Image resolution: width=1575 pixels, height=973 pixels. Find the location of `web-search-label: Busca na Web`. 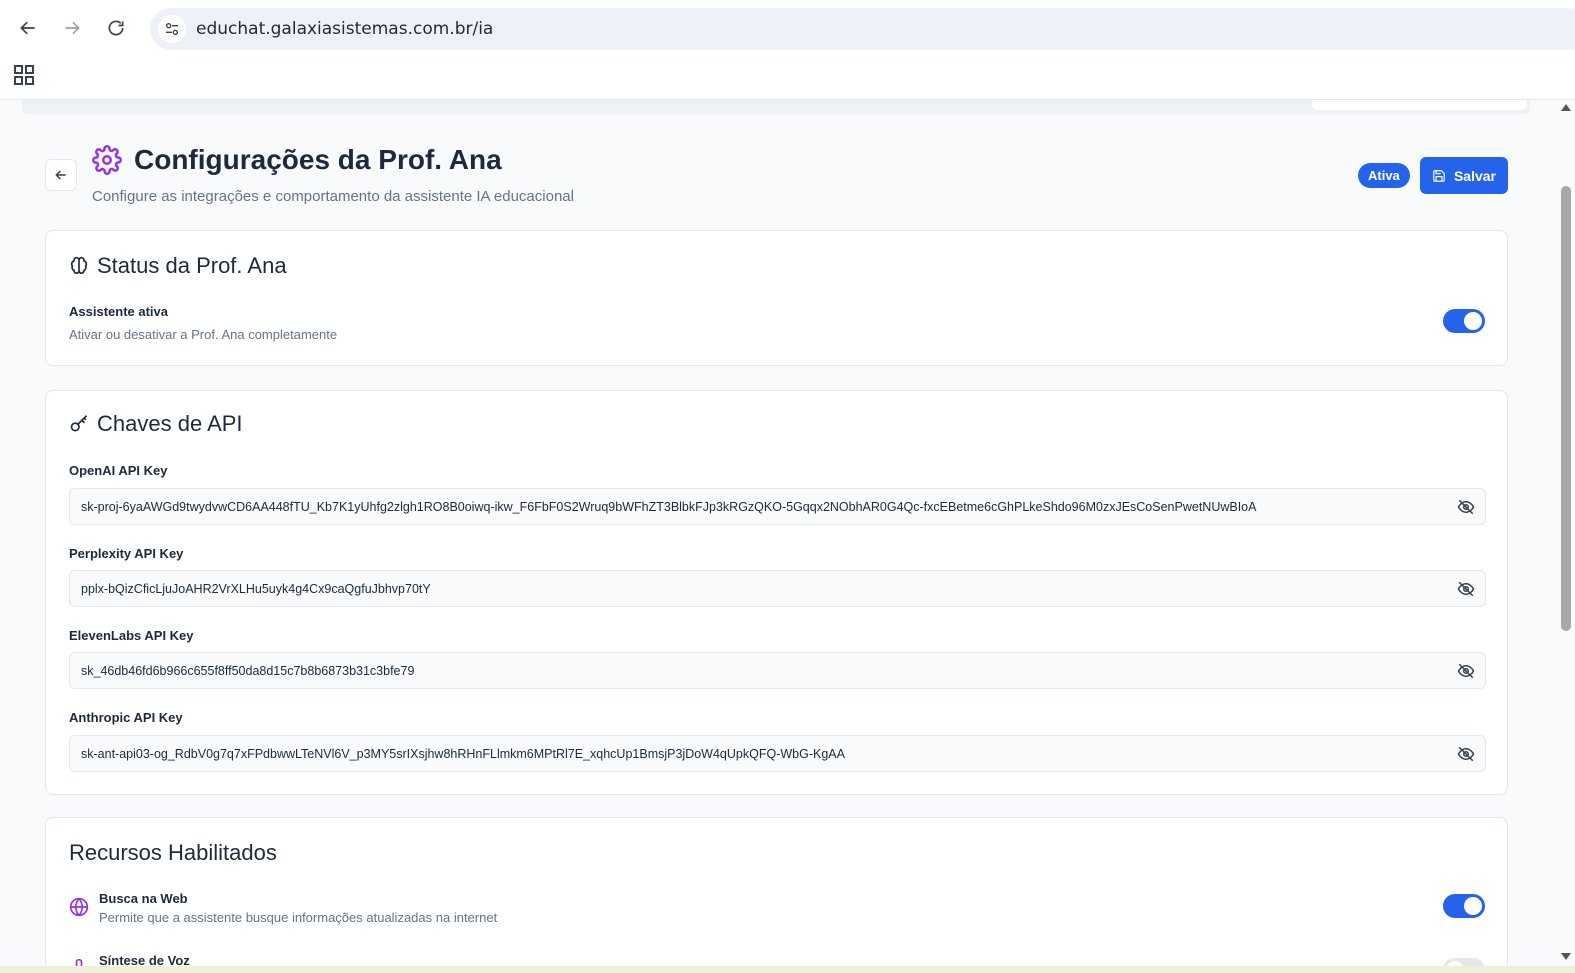

web-search-label: Busca na Web is located at coordinates (143, 898).